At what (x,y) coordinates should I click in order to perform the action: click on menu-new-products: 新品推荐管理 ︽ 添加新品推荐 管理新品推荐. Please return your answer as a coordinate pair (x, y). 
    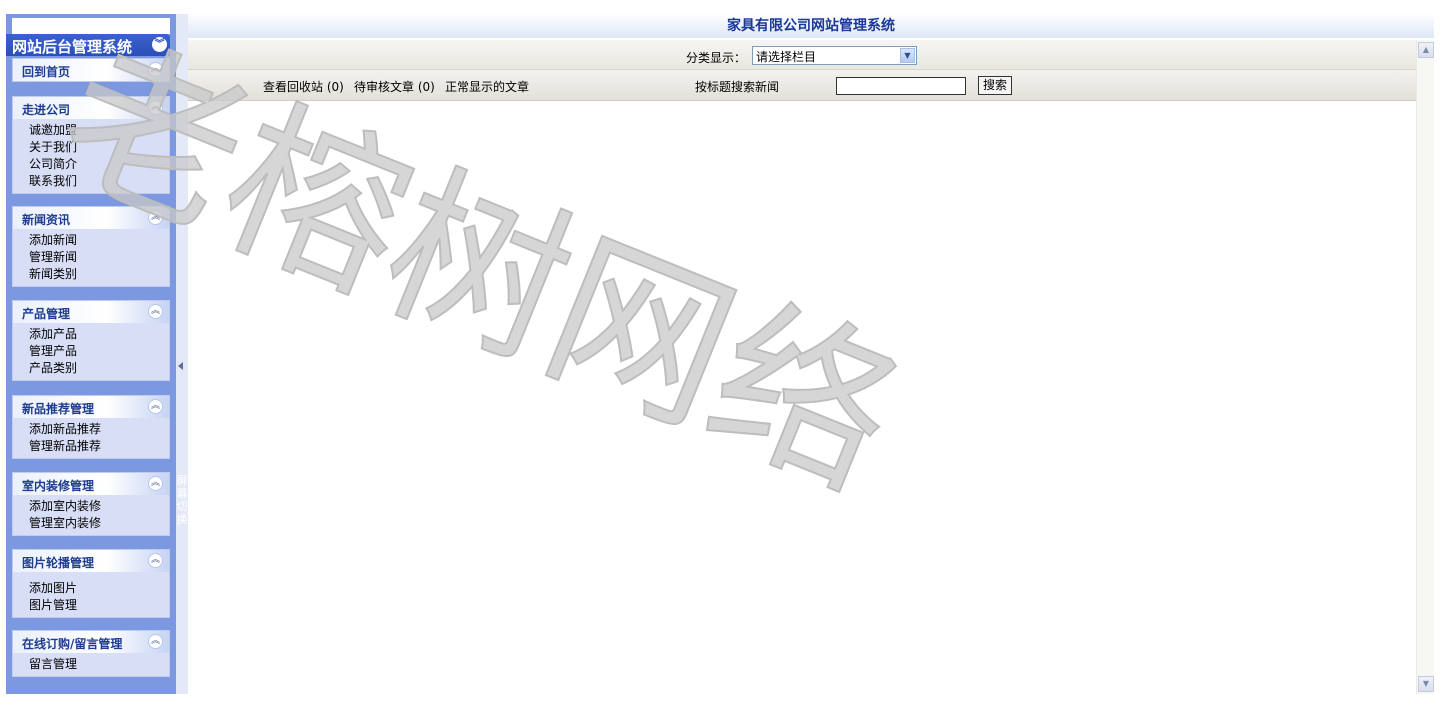
    Looking at the image, I should click on (91, 427).